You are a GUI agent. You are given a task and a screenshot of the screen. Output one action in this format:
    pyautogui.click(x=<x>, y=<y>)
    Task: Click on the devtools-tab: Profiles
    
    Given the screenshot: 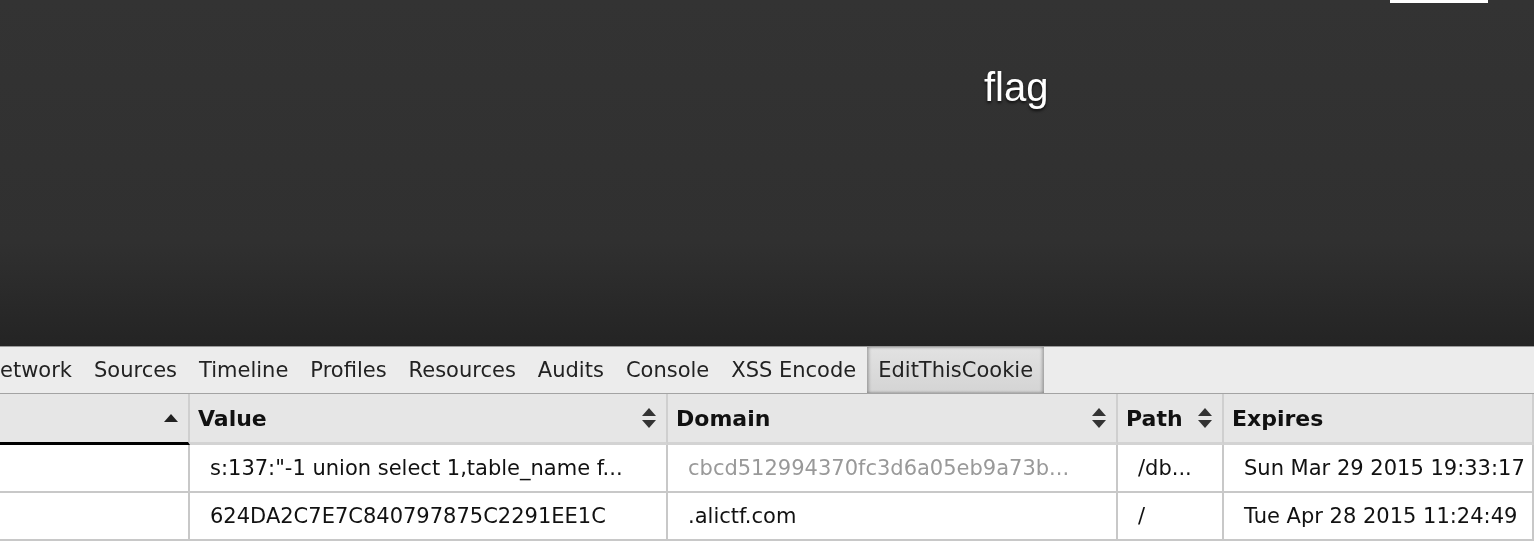 What is the action you would take?
    pyautogui.click(x=348, y=370)
    